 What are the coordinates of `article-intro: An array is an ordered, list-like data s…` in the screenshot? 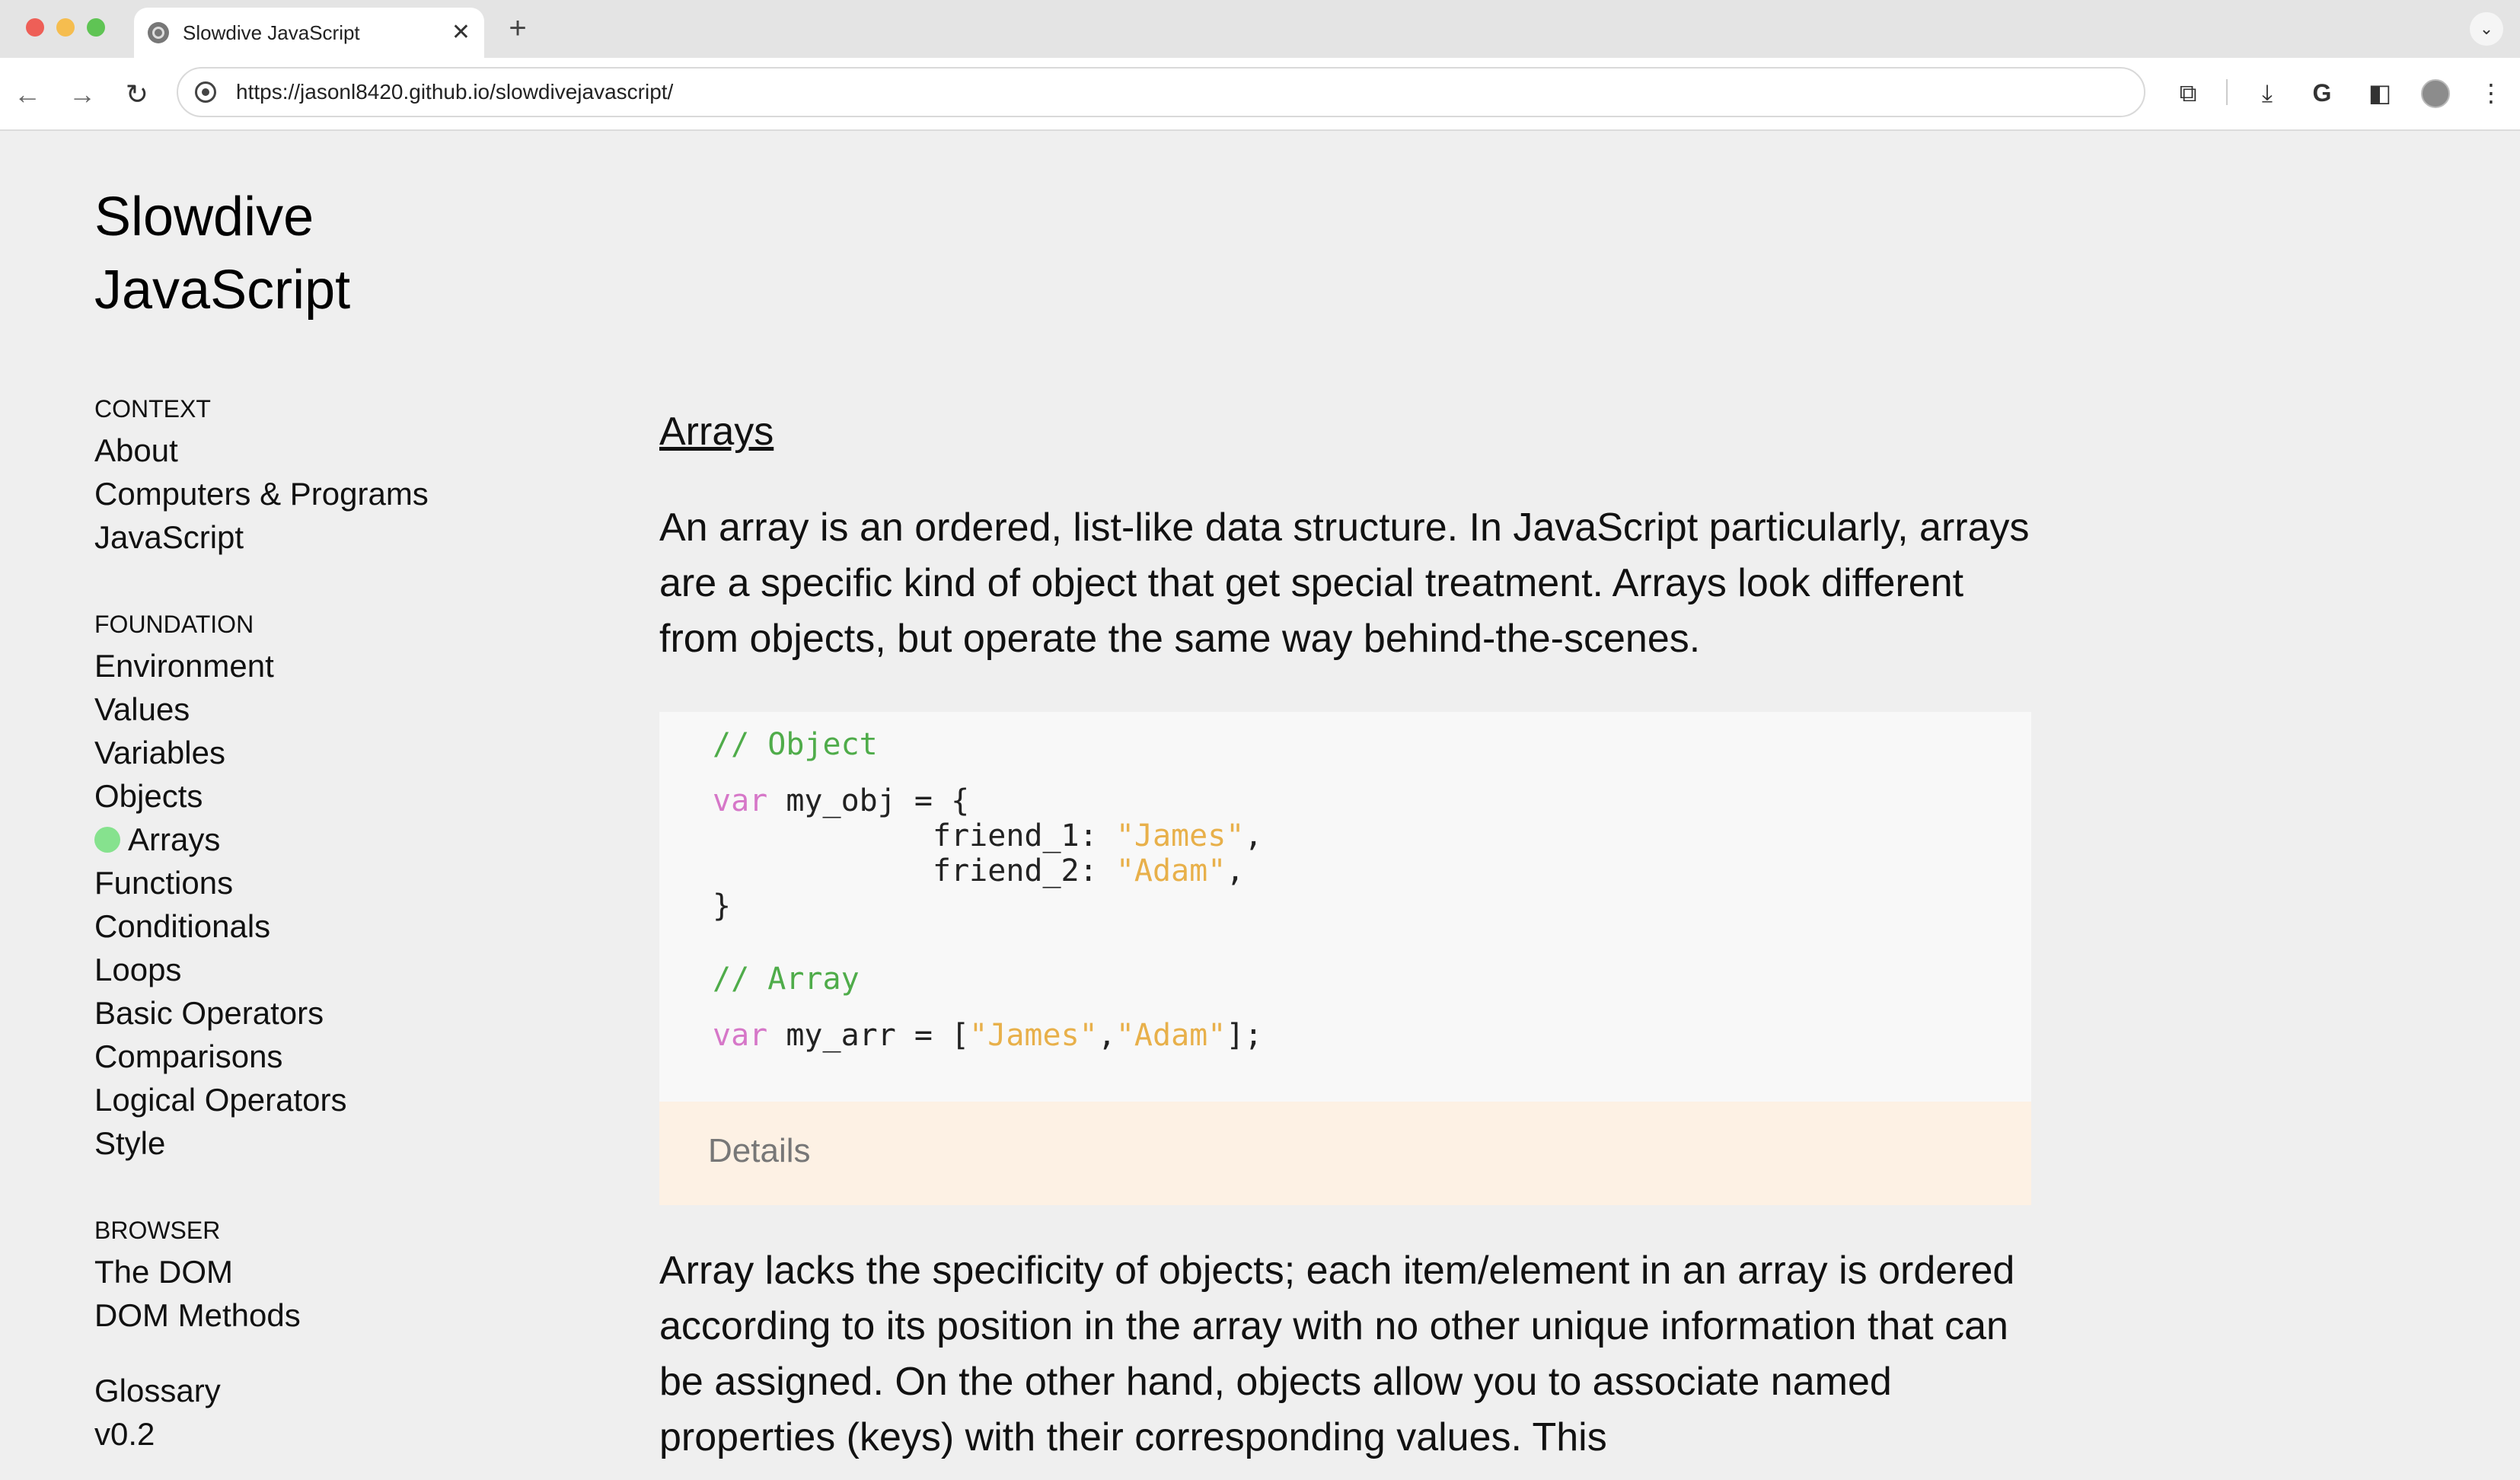 It's located at (1344, 583).